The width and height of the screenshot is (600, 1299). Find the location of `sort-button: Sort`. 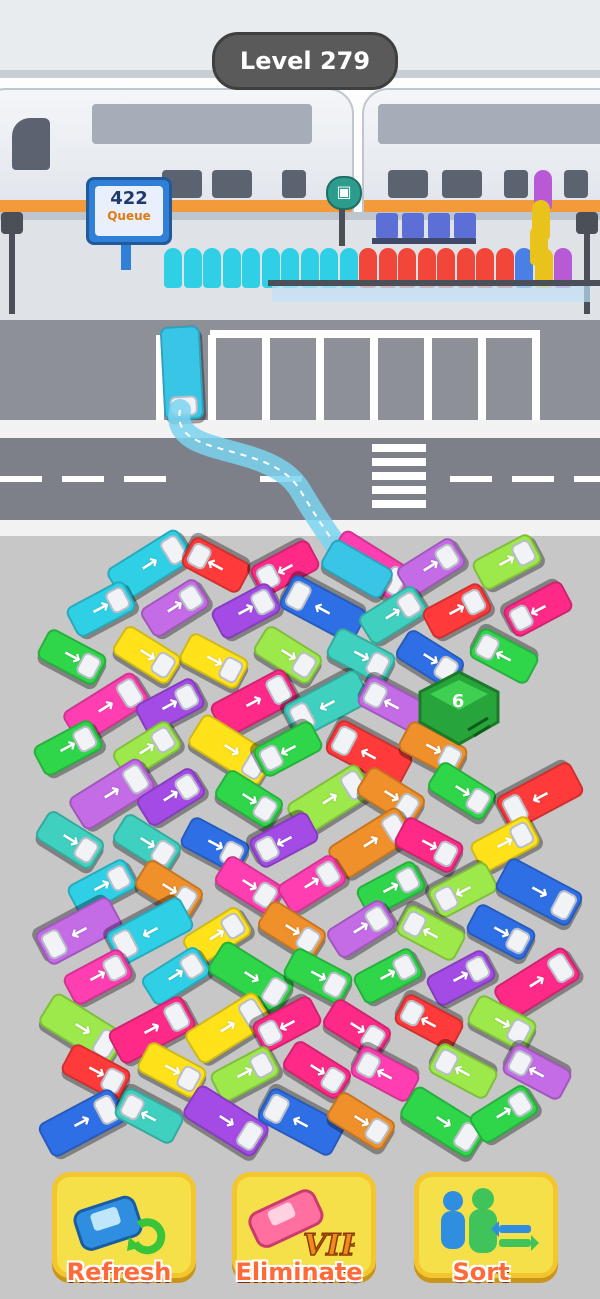

sort-button: Sort is located at coordinates (486, 1231).